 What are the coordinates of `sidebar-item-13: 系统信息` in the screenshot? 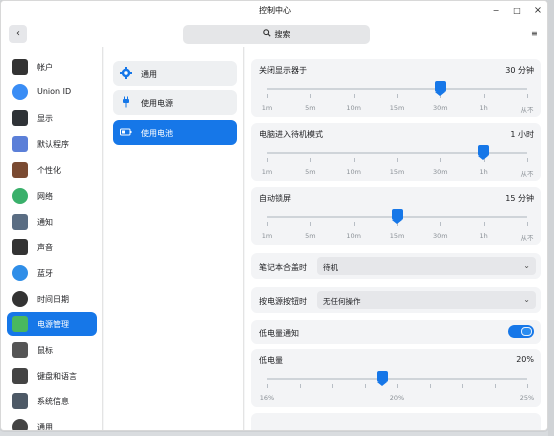 It's located at (52, 401).